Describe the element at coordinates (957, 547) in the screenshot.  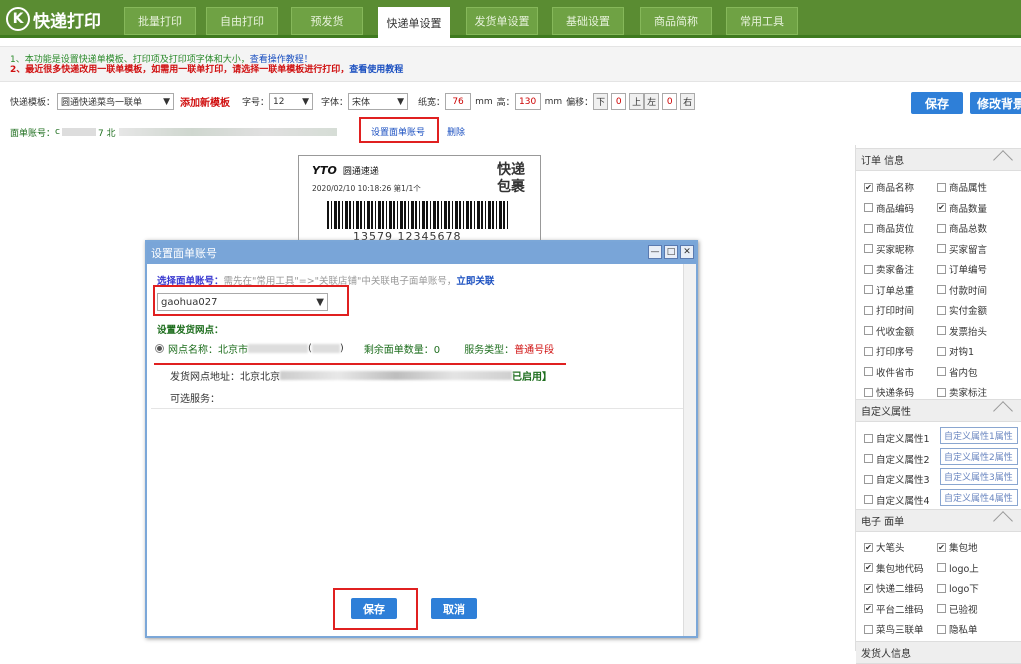
I see `eface-field-checkbox: ✔ 集包地` at that location.